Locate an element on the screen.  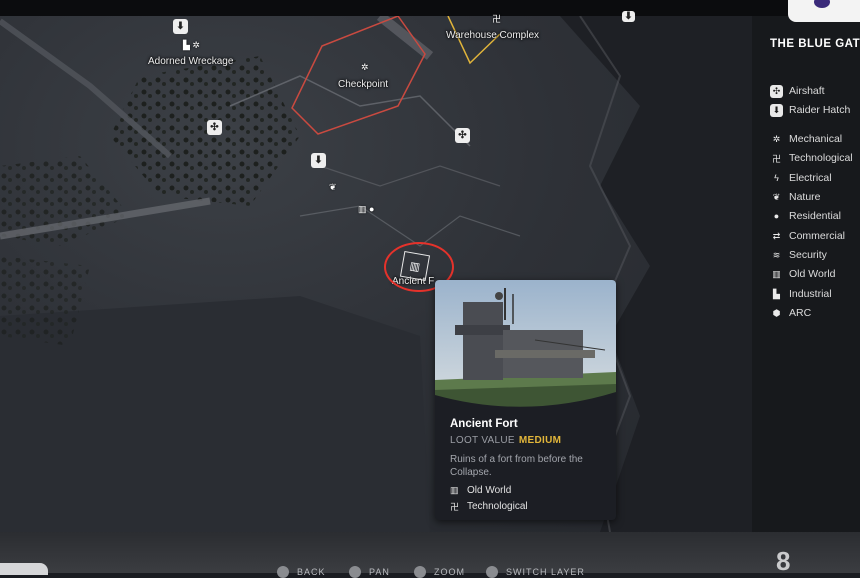
legend-item-commercial: ⇄ Commercial is located at coordinates (807, 236).